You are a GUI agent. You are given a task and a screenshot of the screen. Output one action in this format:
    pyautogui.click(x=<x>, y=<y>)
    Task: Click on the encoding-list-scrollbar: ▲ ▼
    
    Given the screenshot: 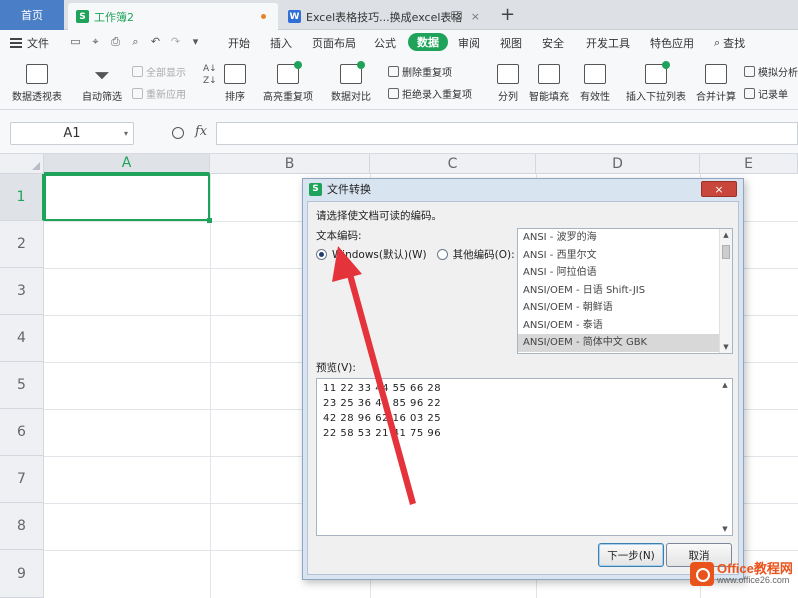 What is the action you would take?
    pyautogui.click(x=725, y=291)
    